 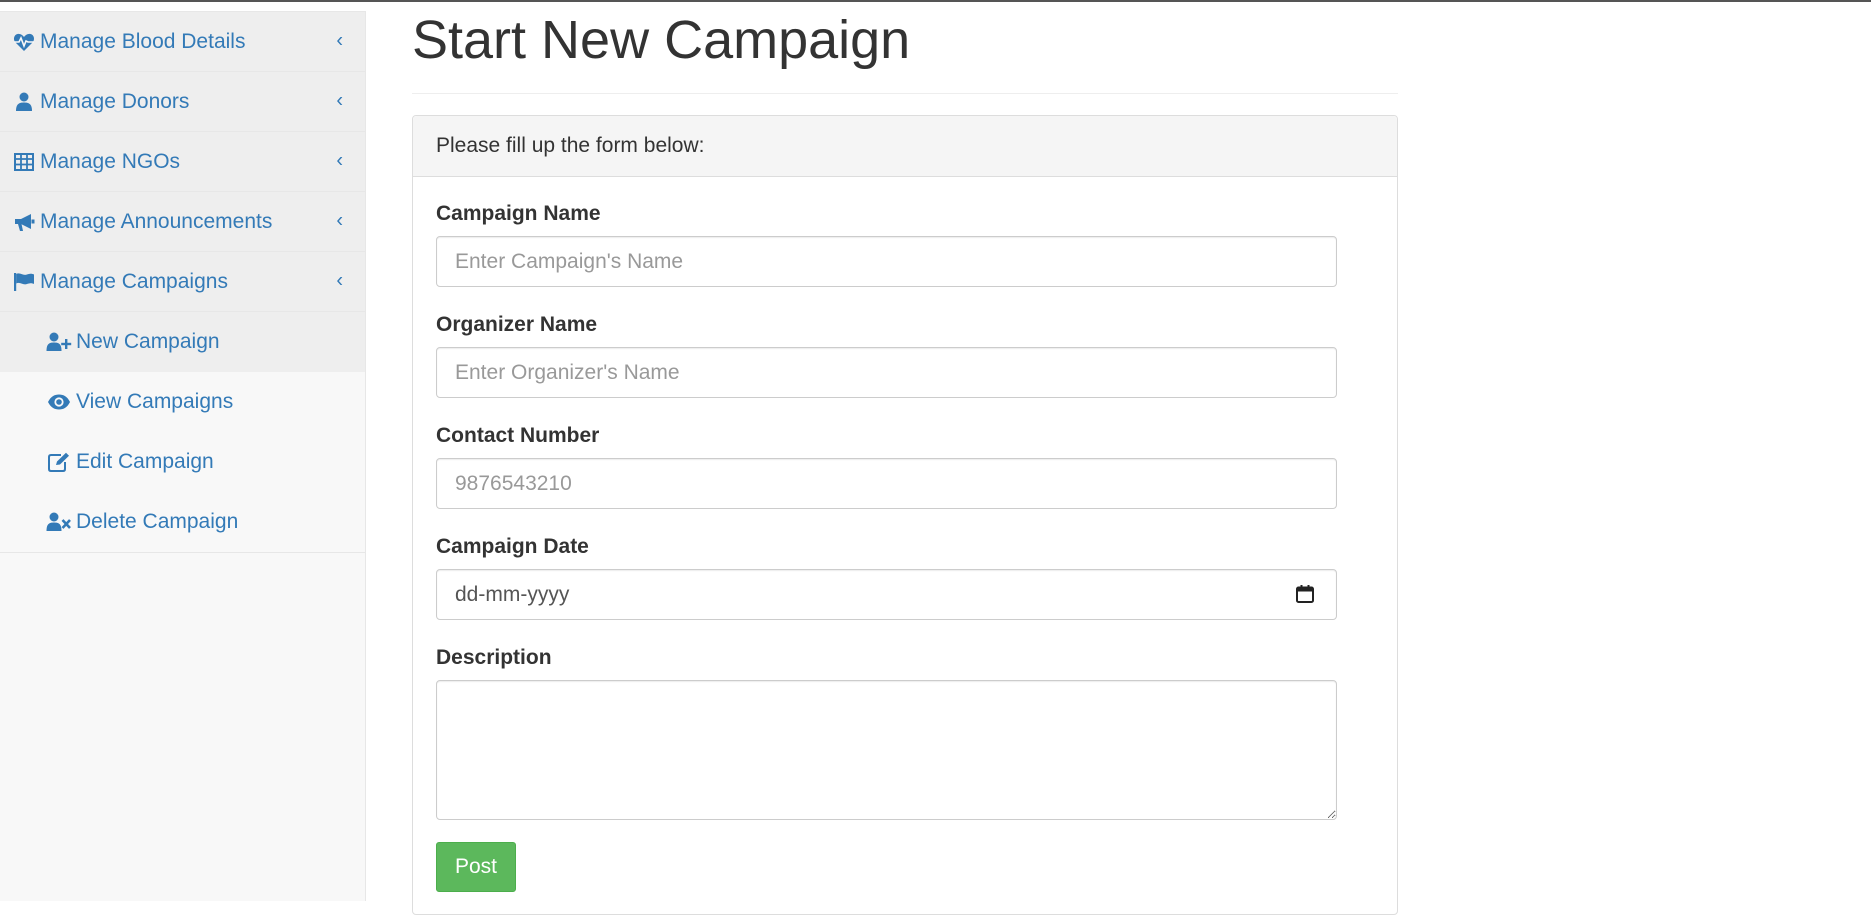 What do you see at coordinates (143, 41) in the screenshot?
I see `sidebar-item-label: Manage Blood Details` at bounding box center [143, 41].